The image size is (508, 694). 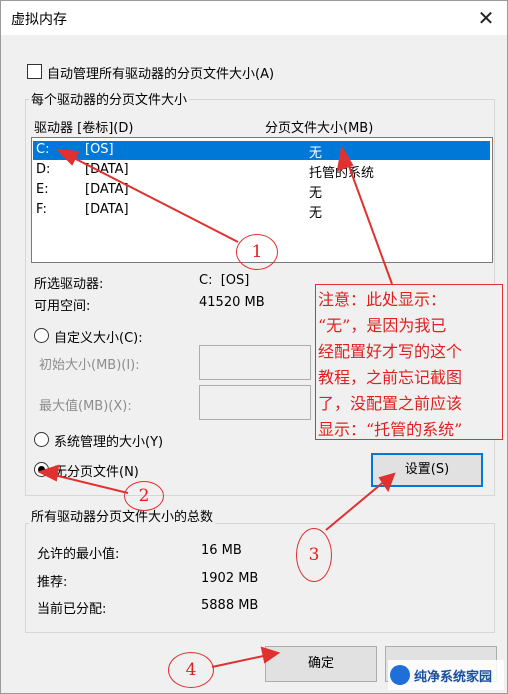 I want to click on note-line: 经配置好才写的这个, so click(x=390, y=351).